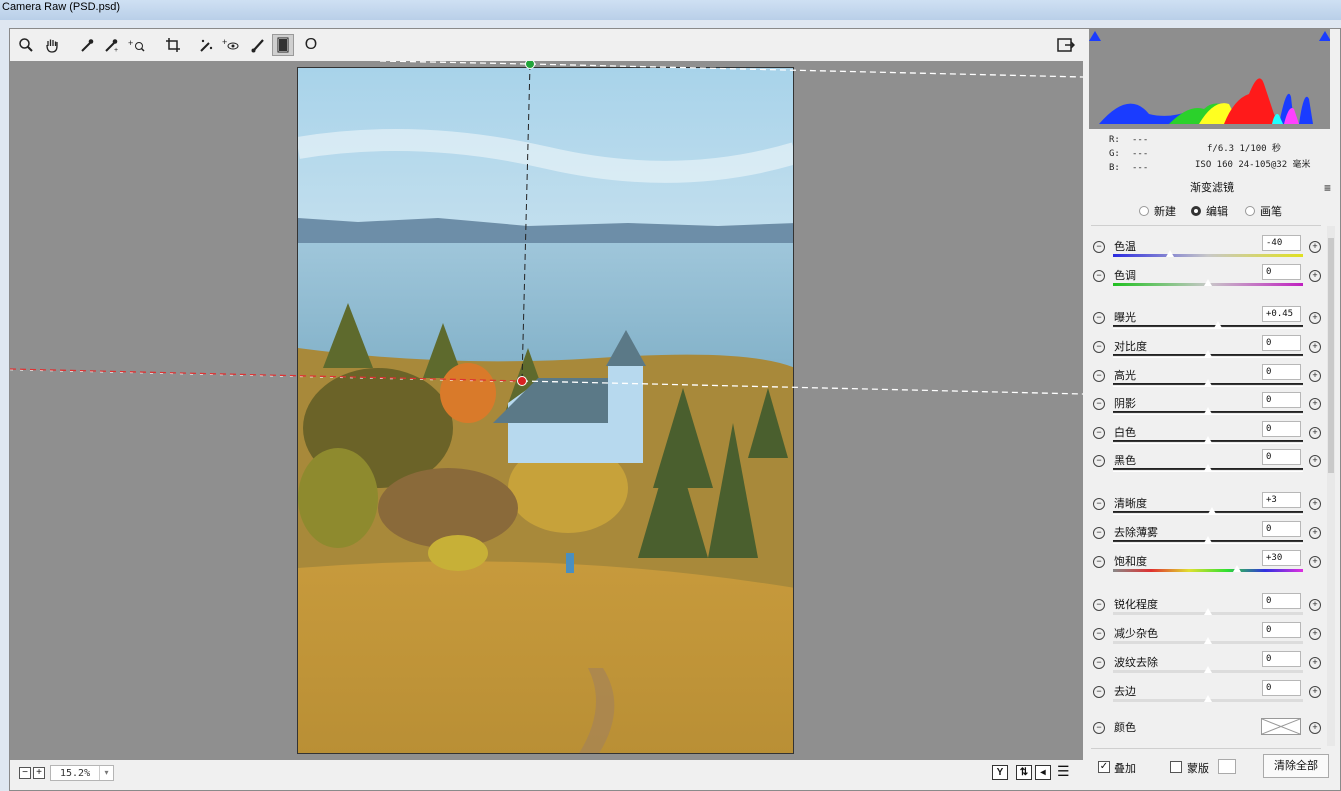 This screenshot has height=791, width=1341. I want to click on hand-icon, so click(52, 45).